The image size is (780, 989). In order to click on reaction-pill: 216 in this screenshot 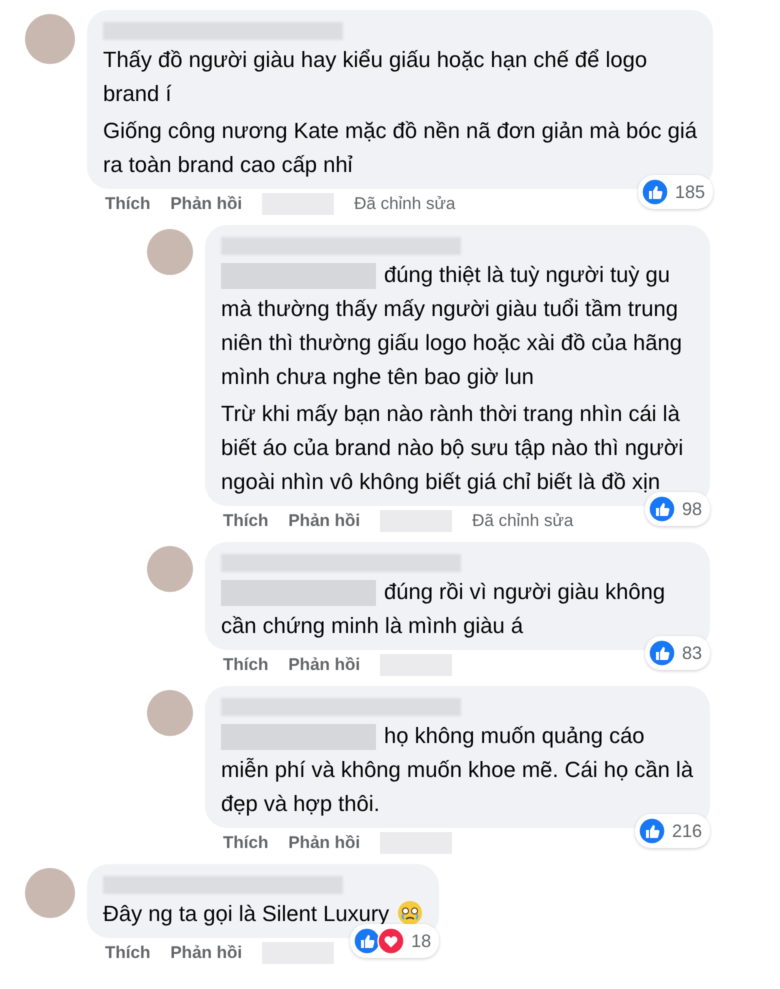, I will do `click(672, 831)`.